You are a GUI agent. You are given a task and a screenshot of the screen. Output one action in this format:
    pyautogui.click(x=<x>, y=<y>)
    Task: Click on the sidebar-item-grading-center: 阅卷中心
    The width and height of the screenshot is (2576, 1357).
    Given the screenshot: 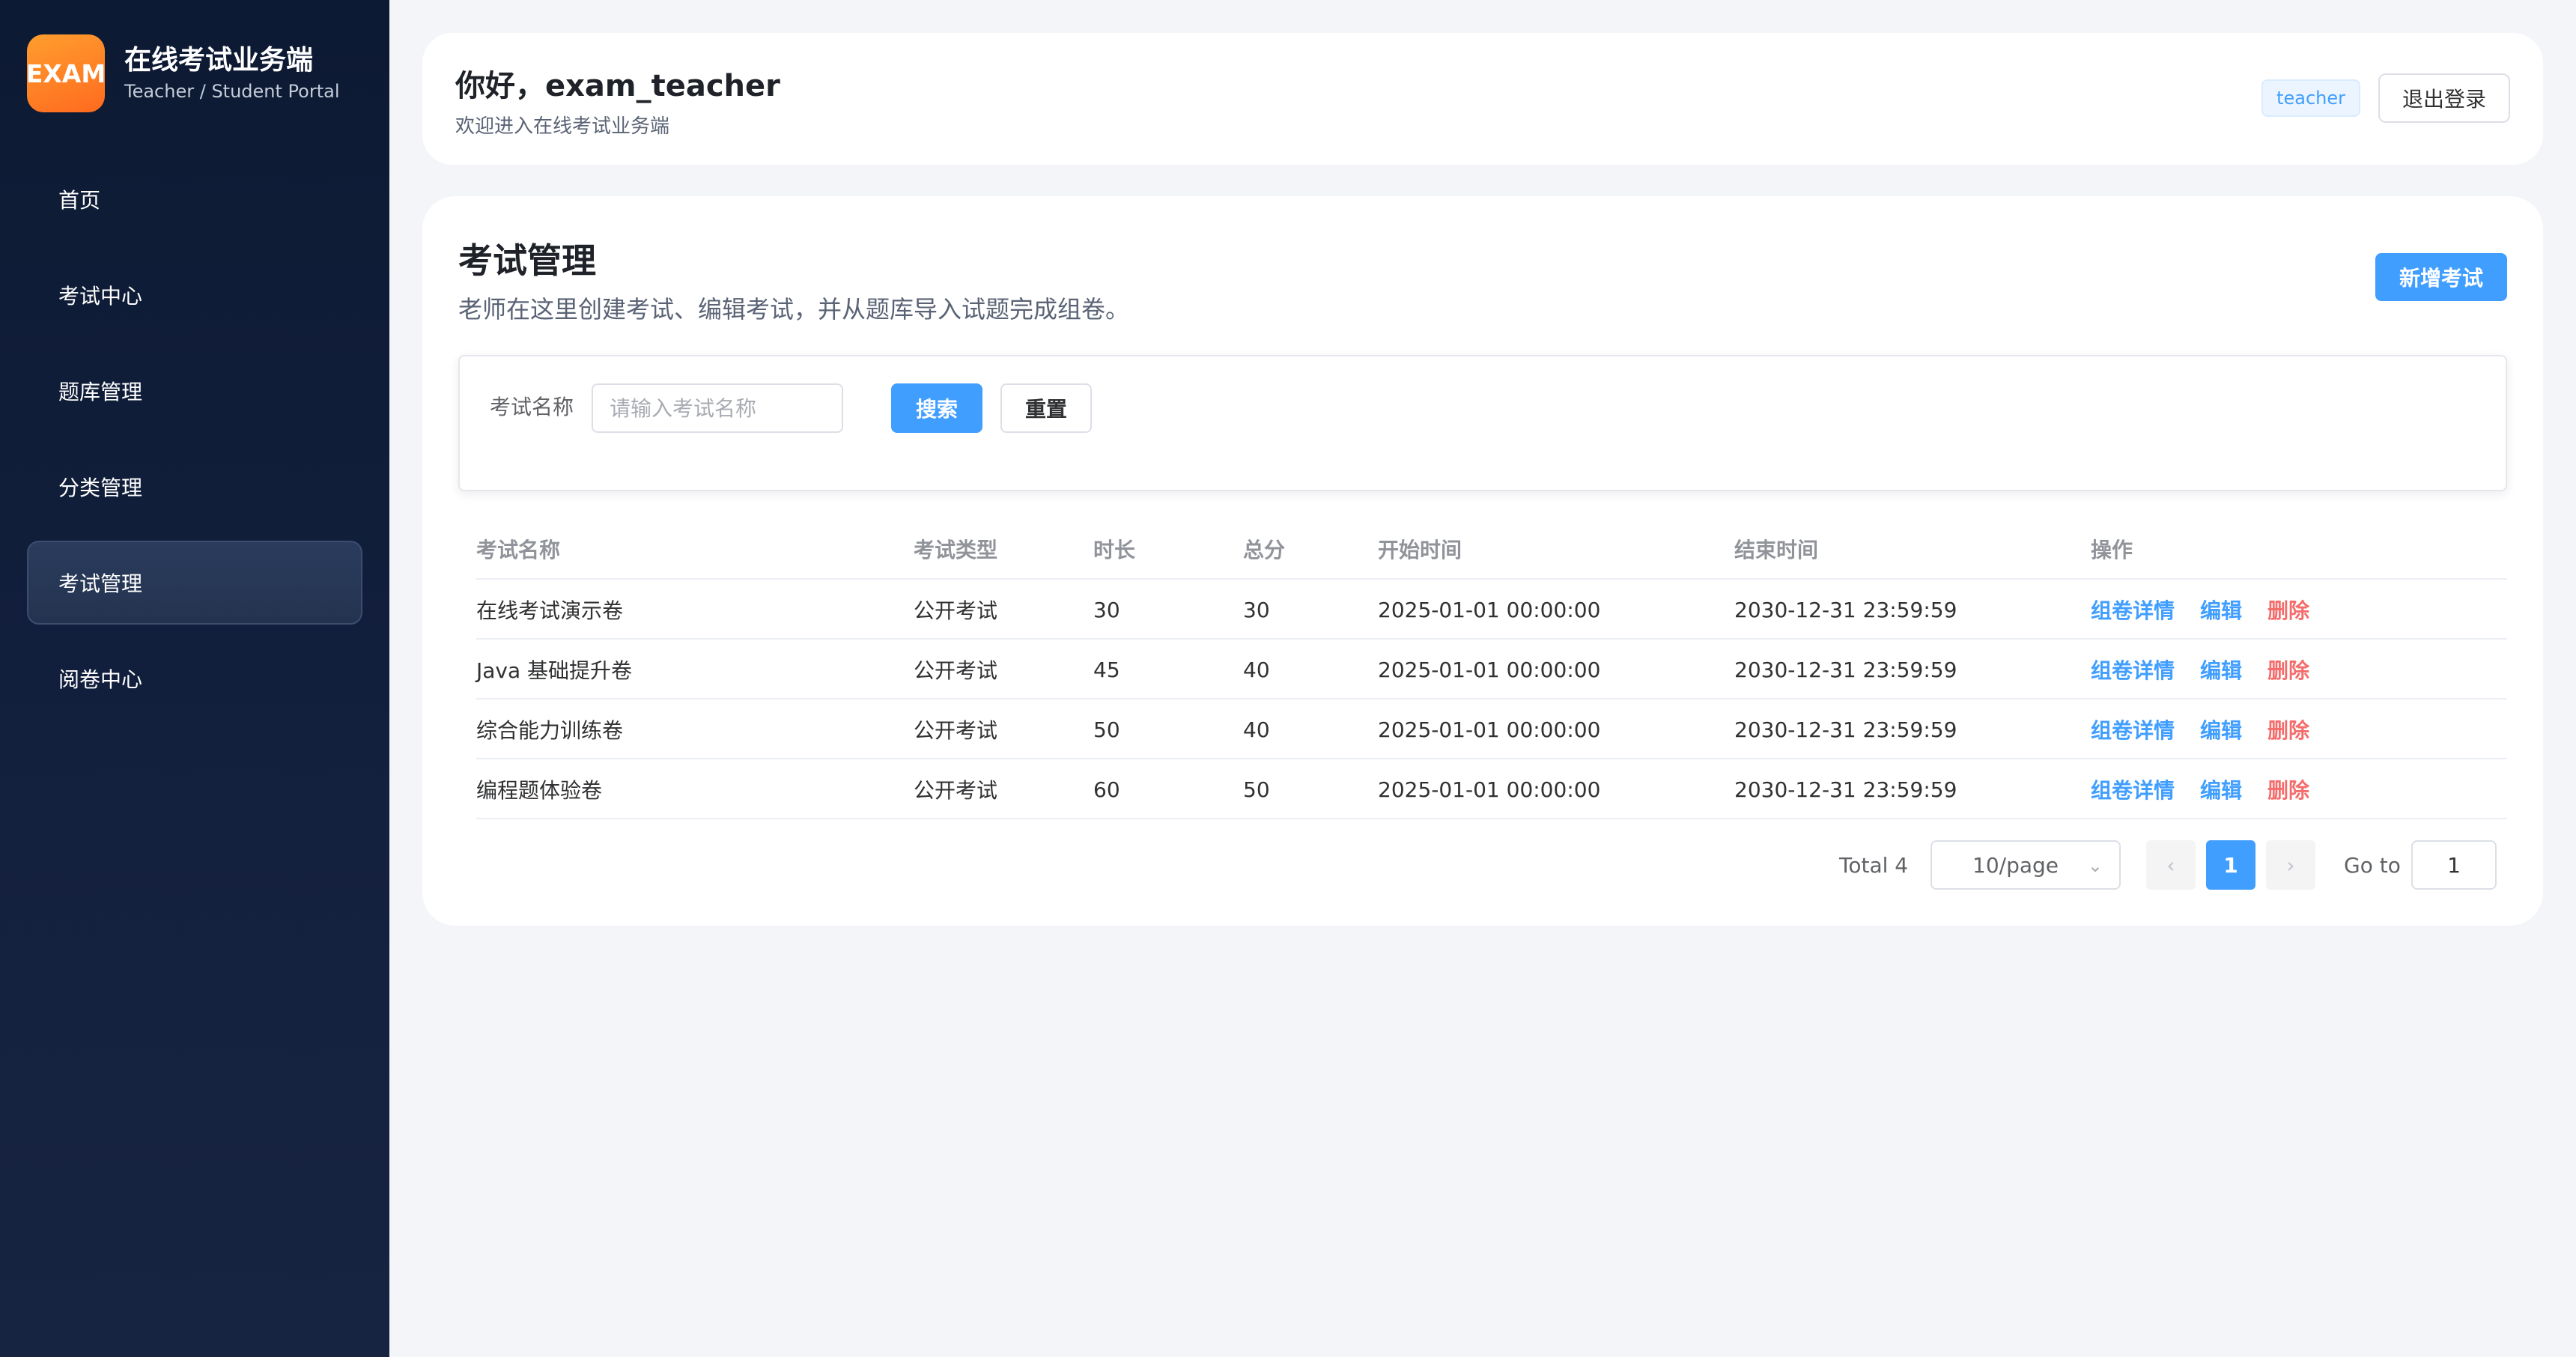 What is the action you would take?
    pyautogui.click(x=194, y=678)
    